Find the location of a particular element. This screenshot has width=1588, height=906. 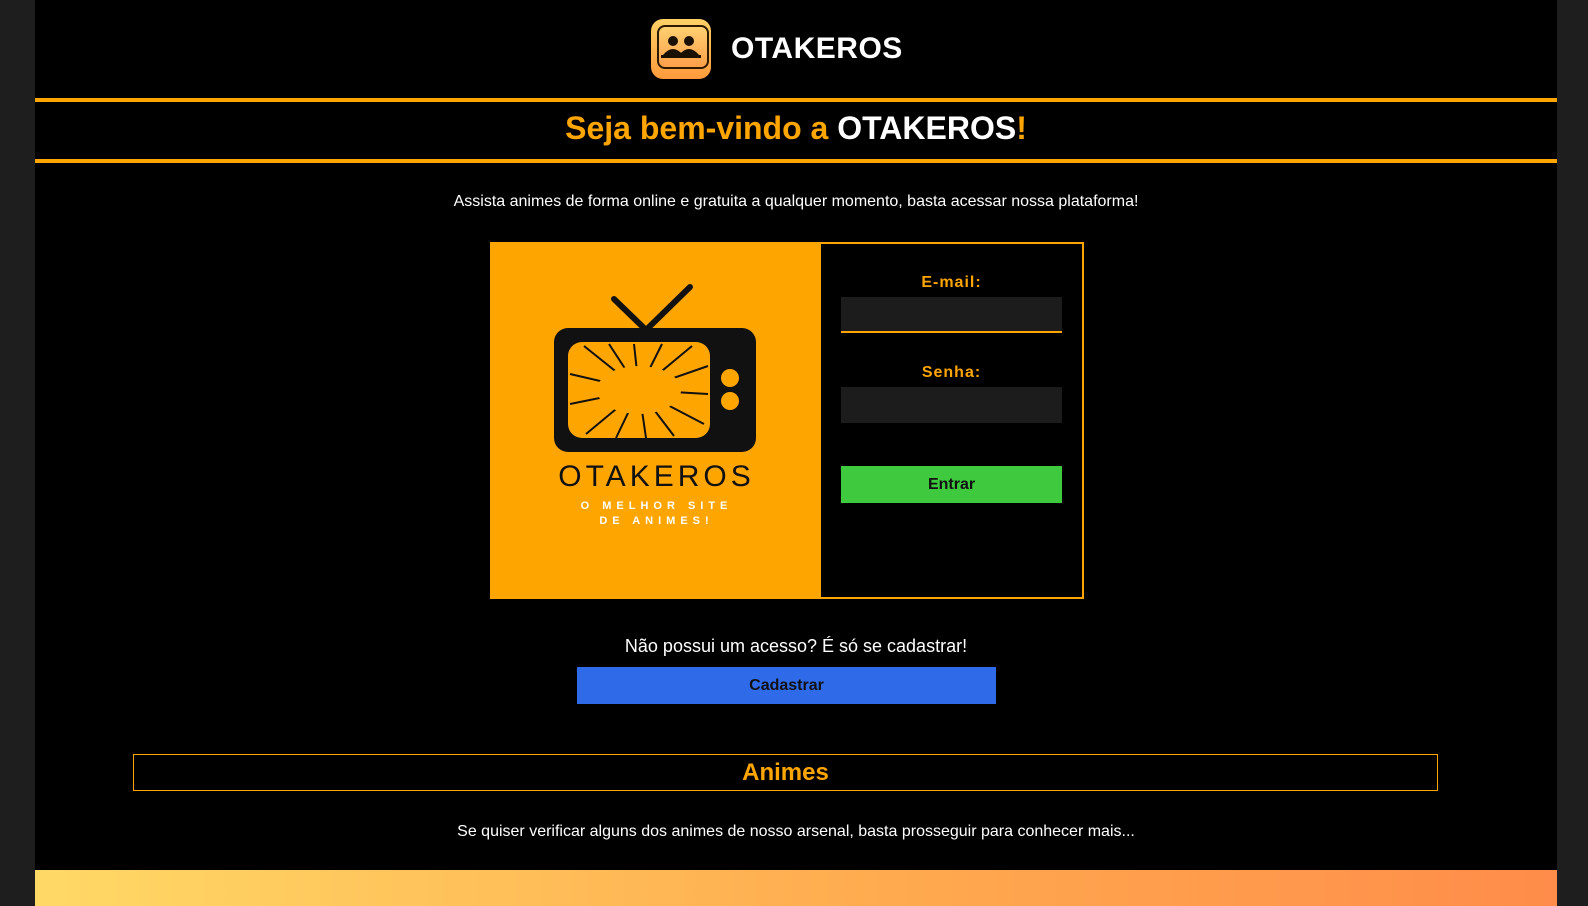

brand-name: OTAKEROS is located at coordinates (817, 49).